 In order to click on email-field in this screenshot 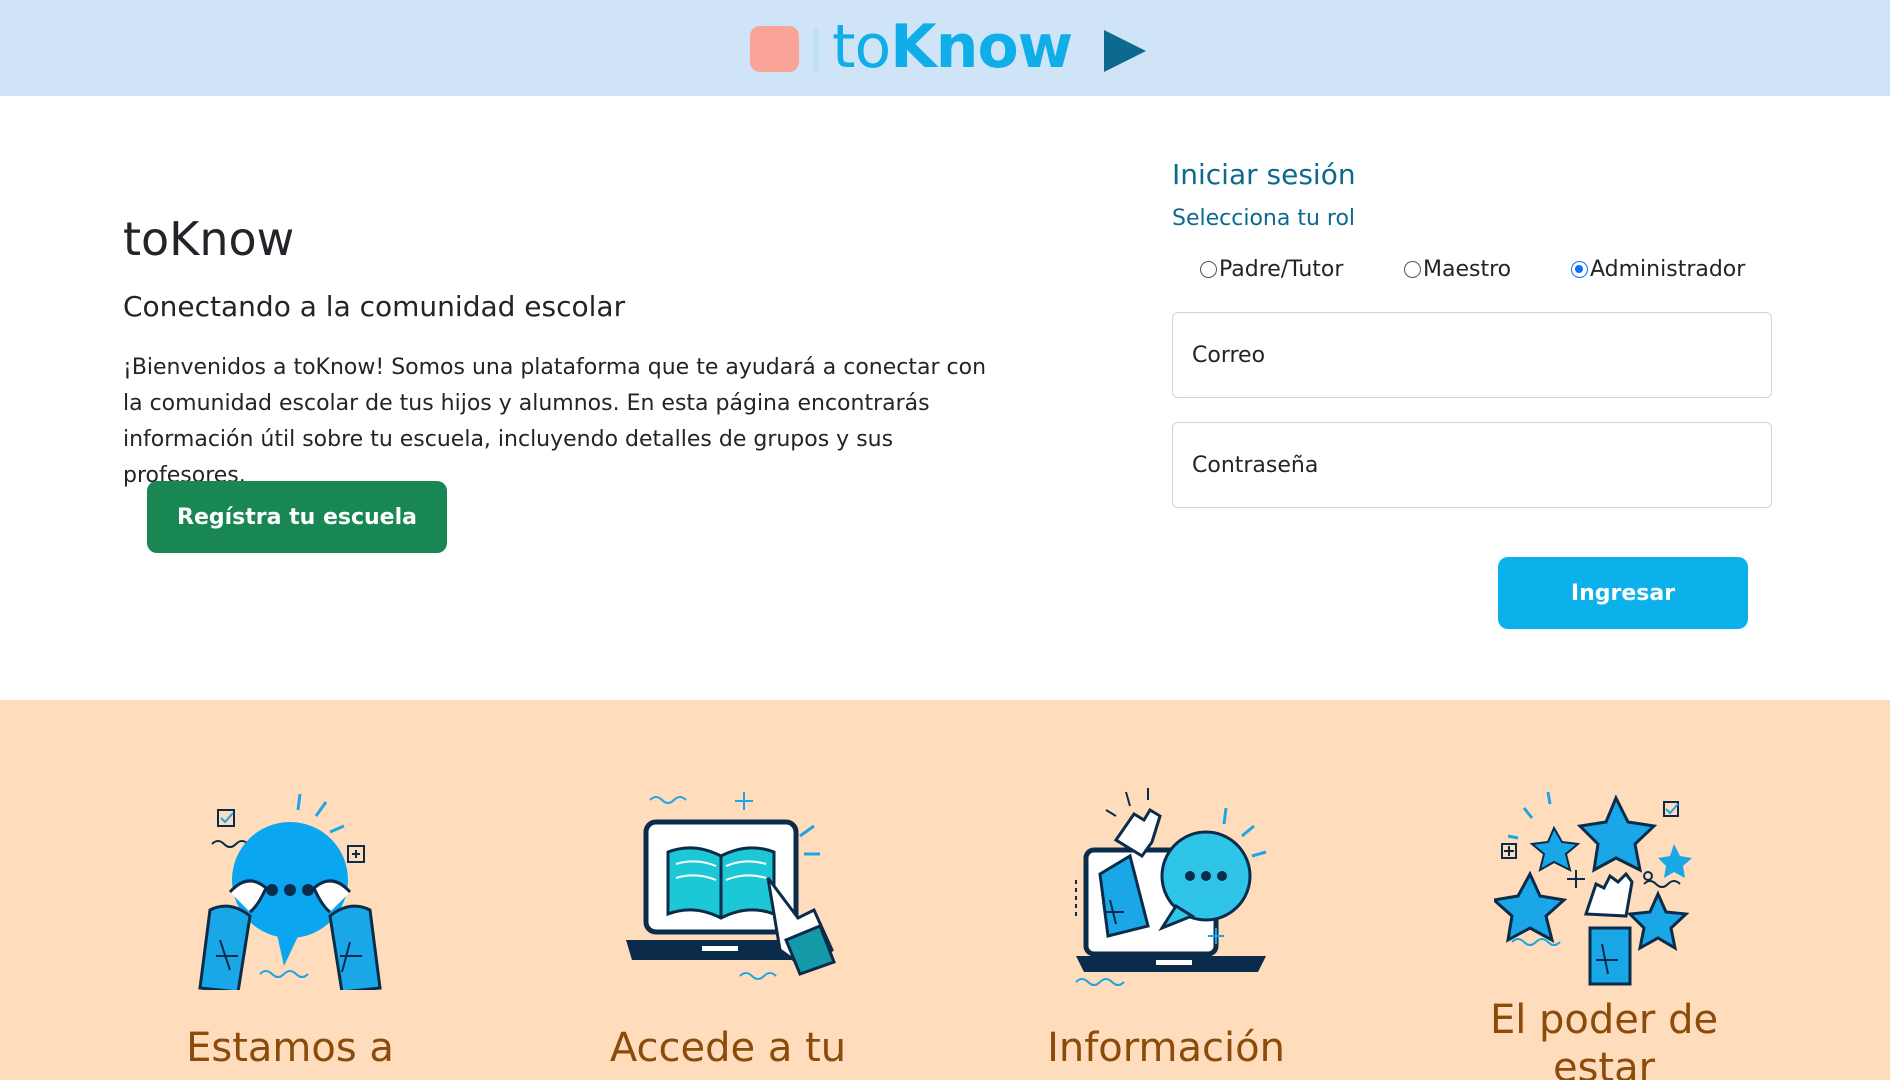, I will do `click(1472, 355)`.